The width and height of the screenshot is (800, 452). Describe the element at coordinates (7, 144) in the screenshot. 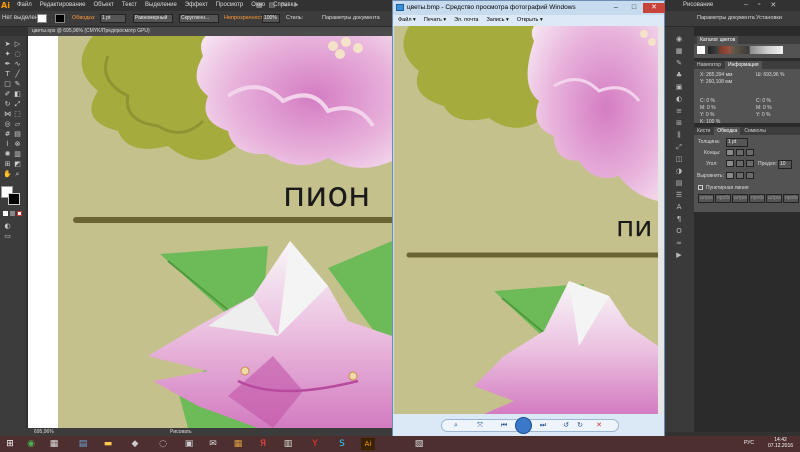

I see `eyedropper-icon: ⌇` at that location.